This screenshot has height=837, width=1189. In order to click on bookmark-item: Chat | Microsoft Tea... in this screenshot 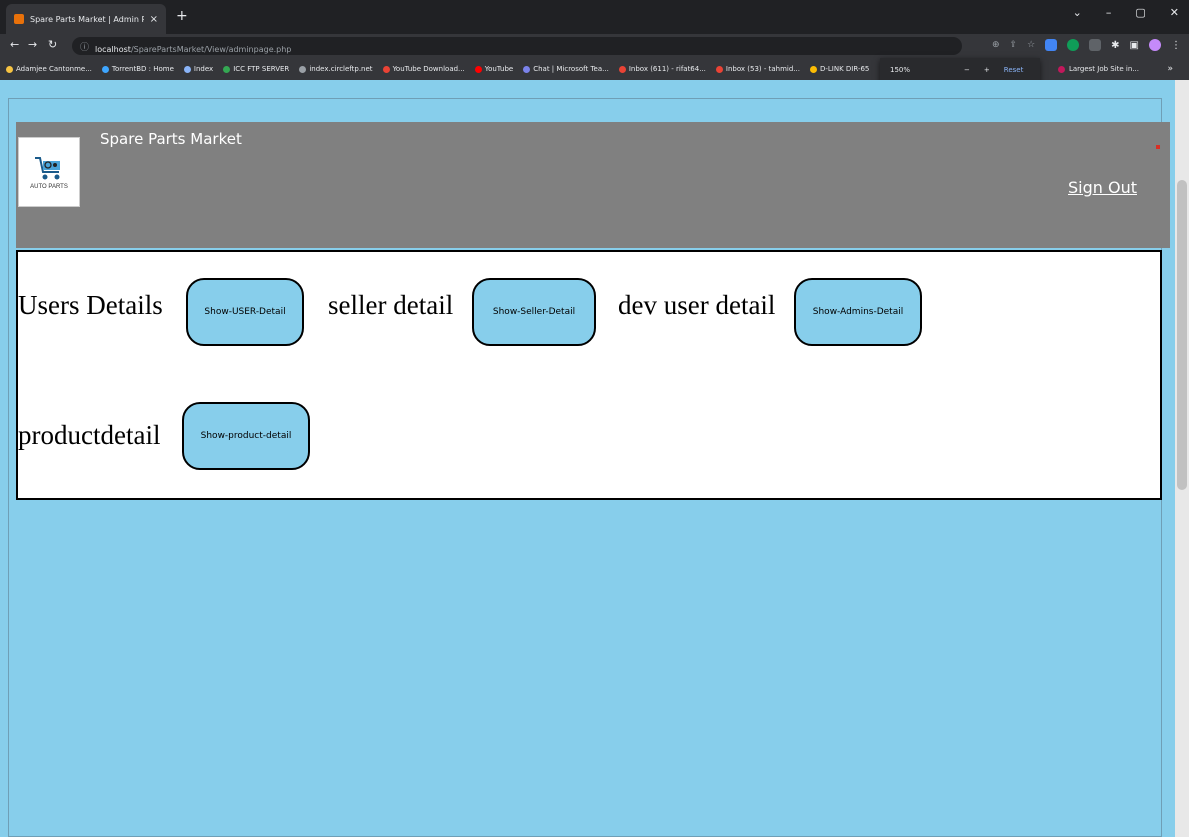, I will do `click(566, 69)`.